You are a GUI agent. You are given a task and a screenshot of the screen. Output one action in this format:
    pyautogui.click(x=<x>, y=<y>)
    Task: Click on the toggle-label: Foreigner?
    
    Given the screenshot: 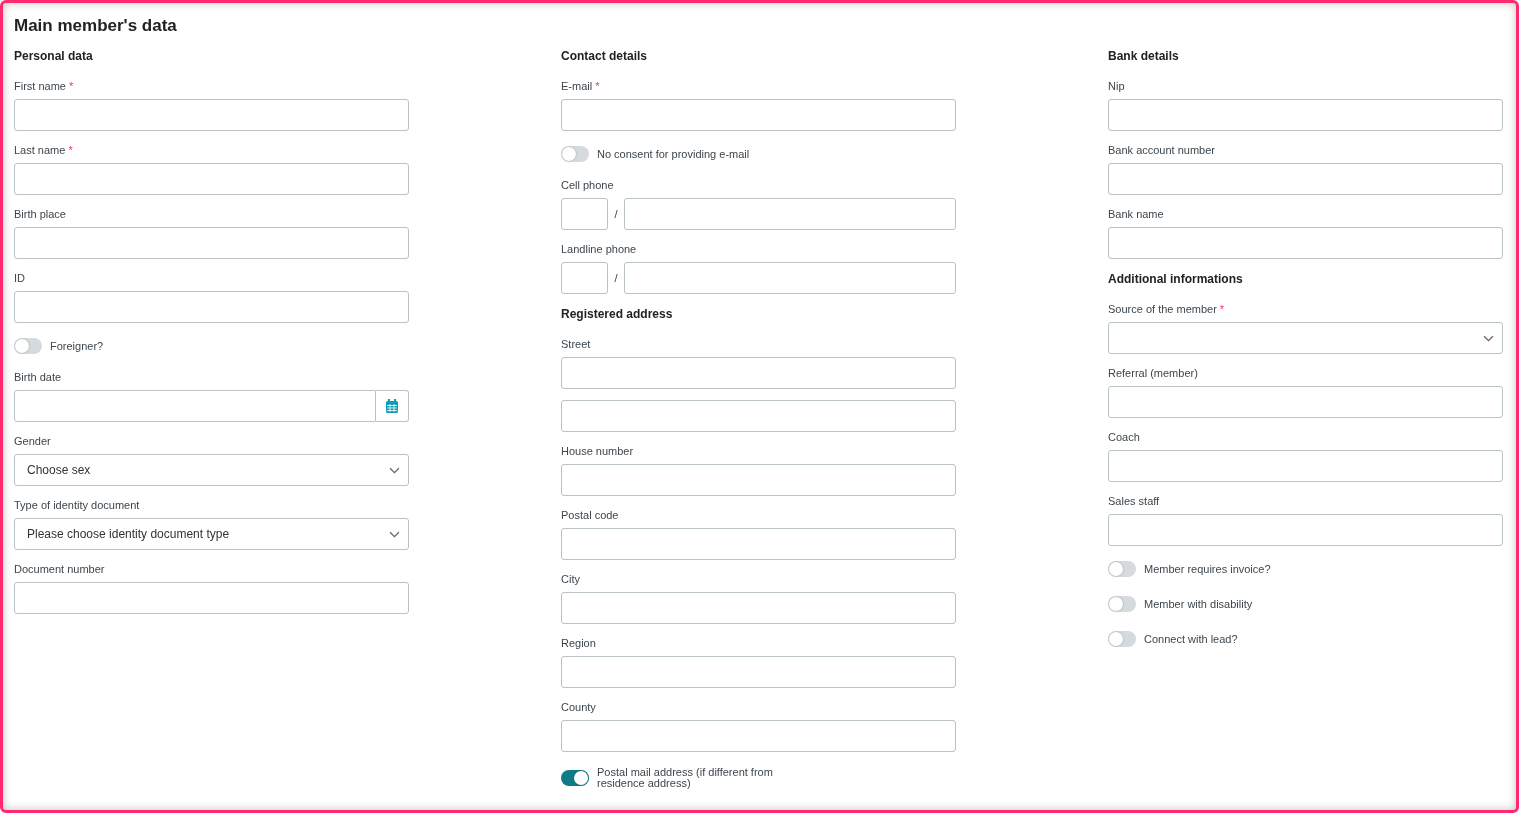 What is the action you would take?
    pyautogui.click(x=77, y=346)
    